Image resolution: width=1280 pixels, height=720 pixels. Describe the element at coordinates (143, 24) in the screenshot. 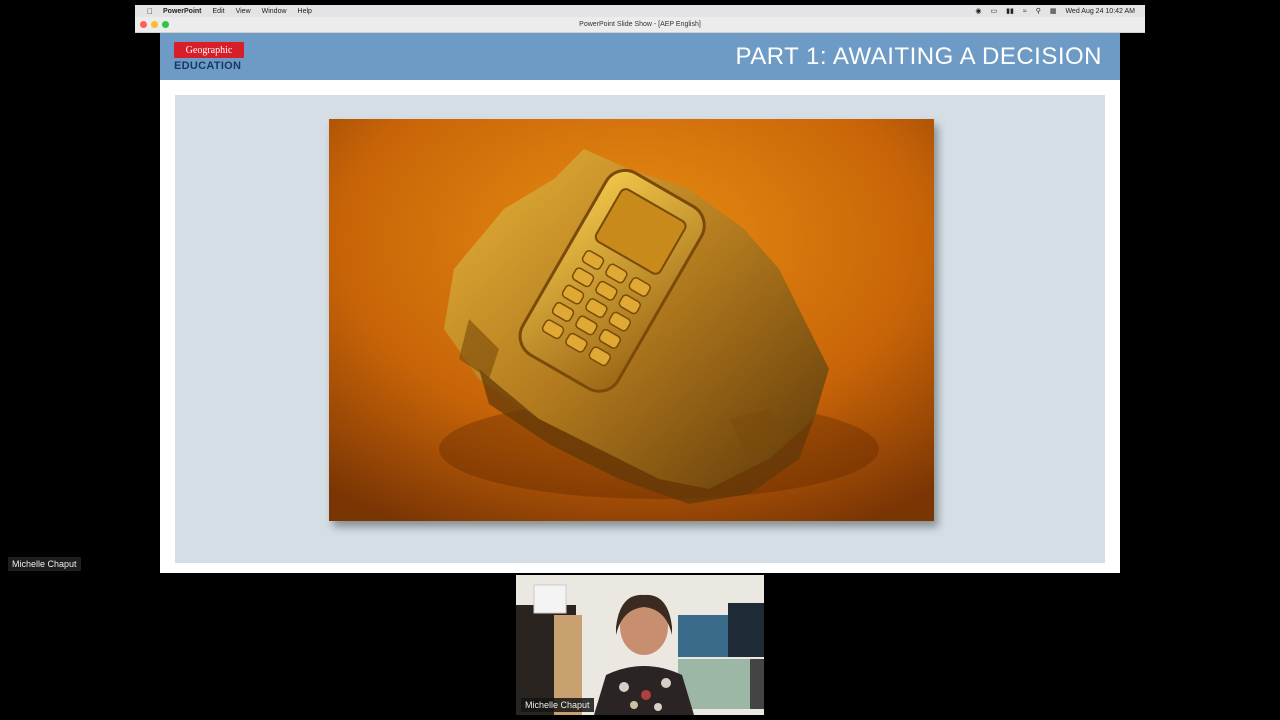

I see `close-window-button` at that location.